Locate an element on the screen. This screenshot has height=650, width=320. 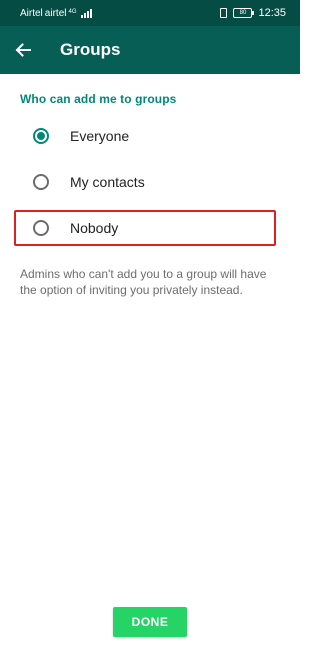
battery-icon: 80 is located at coordinates (244, 13).